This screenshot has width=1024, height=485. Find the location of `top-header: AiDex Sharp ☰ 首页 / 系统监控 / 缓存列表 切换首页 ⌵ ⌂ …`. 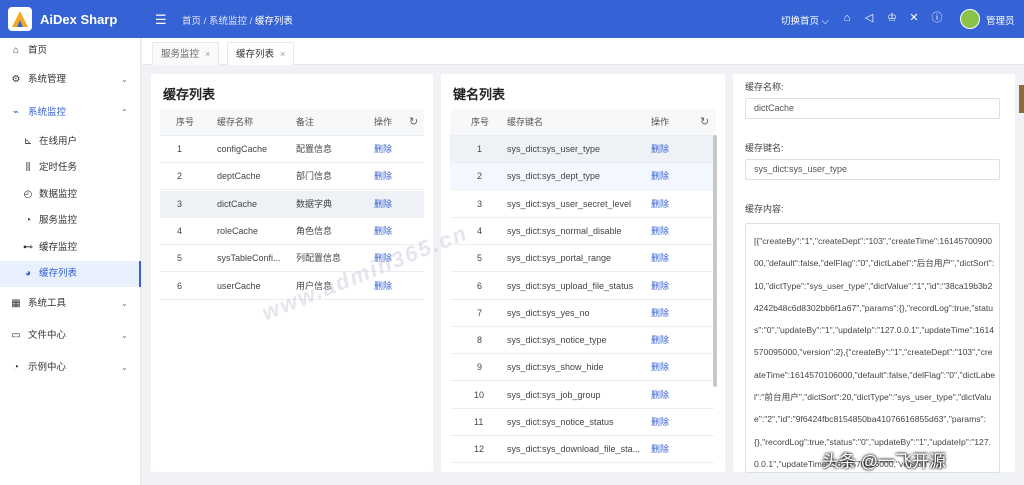

top-header: AiDex Sharp ☰ 首页 / 系统监控 / 缓存列表 切换首页 ⌵ ⌂ … is located at coordinates (512, 19).